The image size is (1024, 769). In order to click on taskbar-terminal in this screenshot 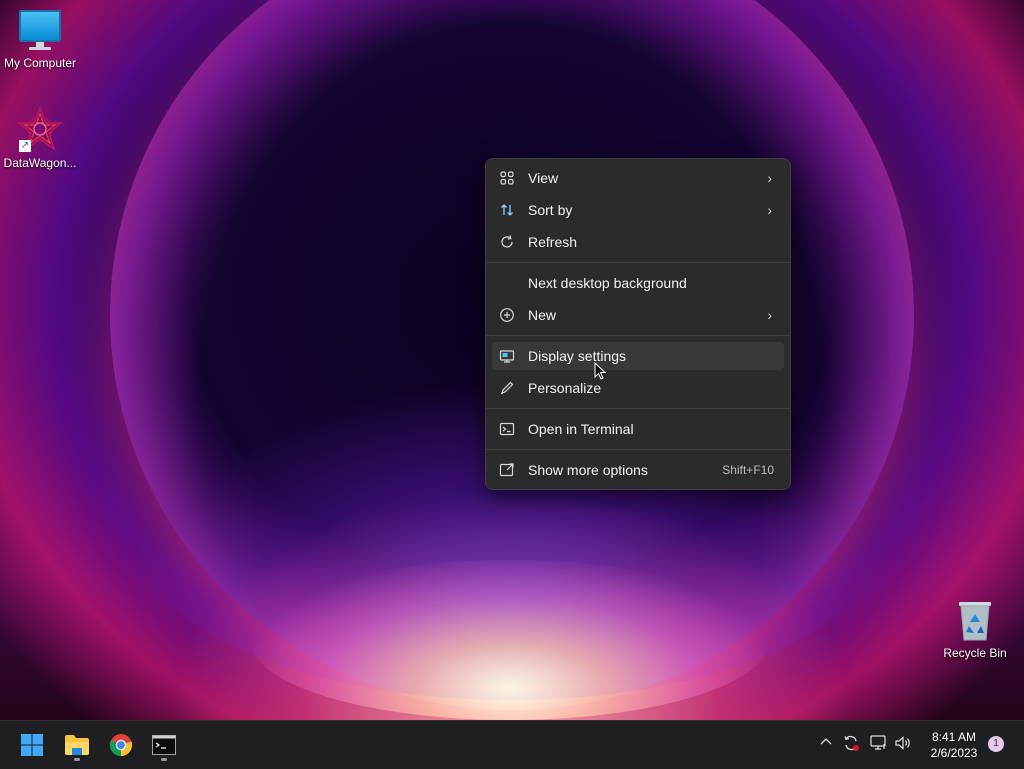, I will do `click(164, 745)`.